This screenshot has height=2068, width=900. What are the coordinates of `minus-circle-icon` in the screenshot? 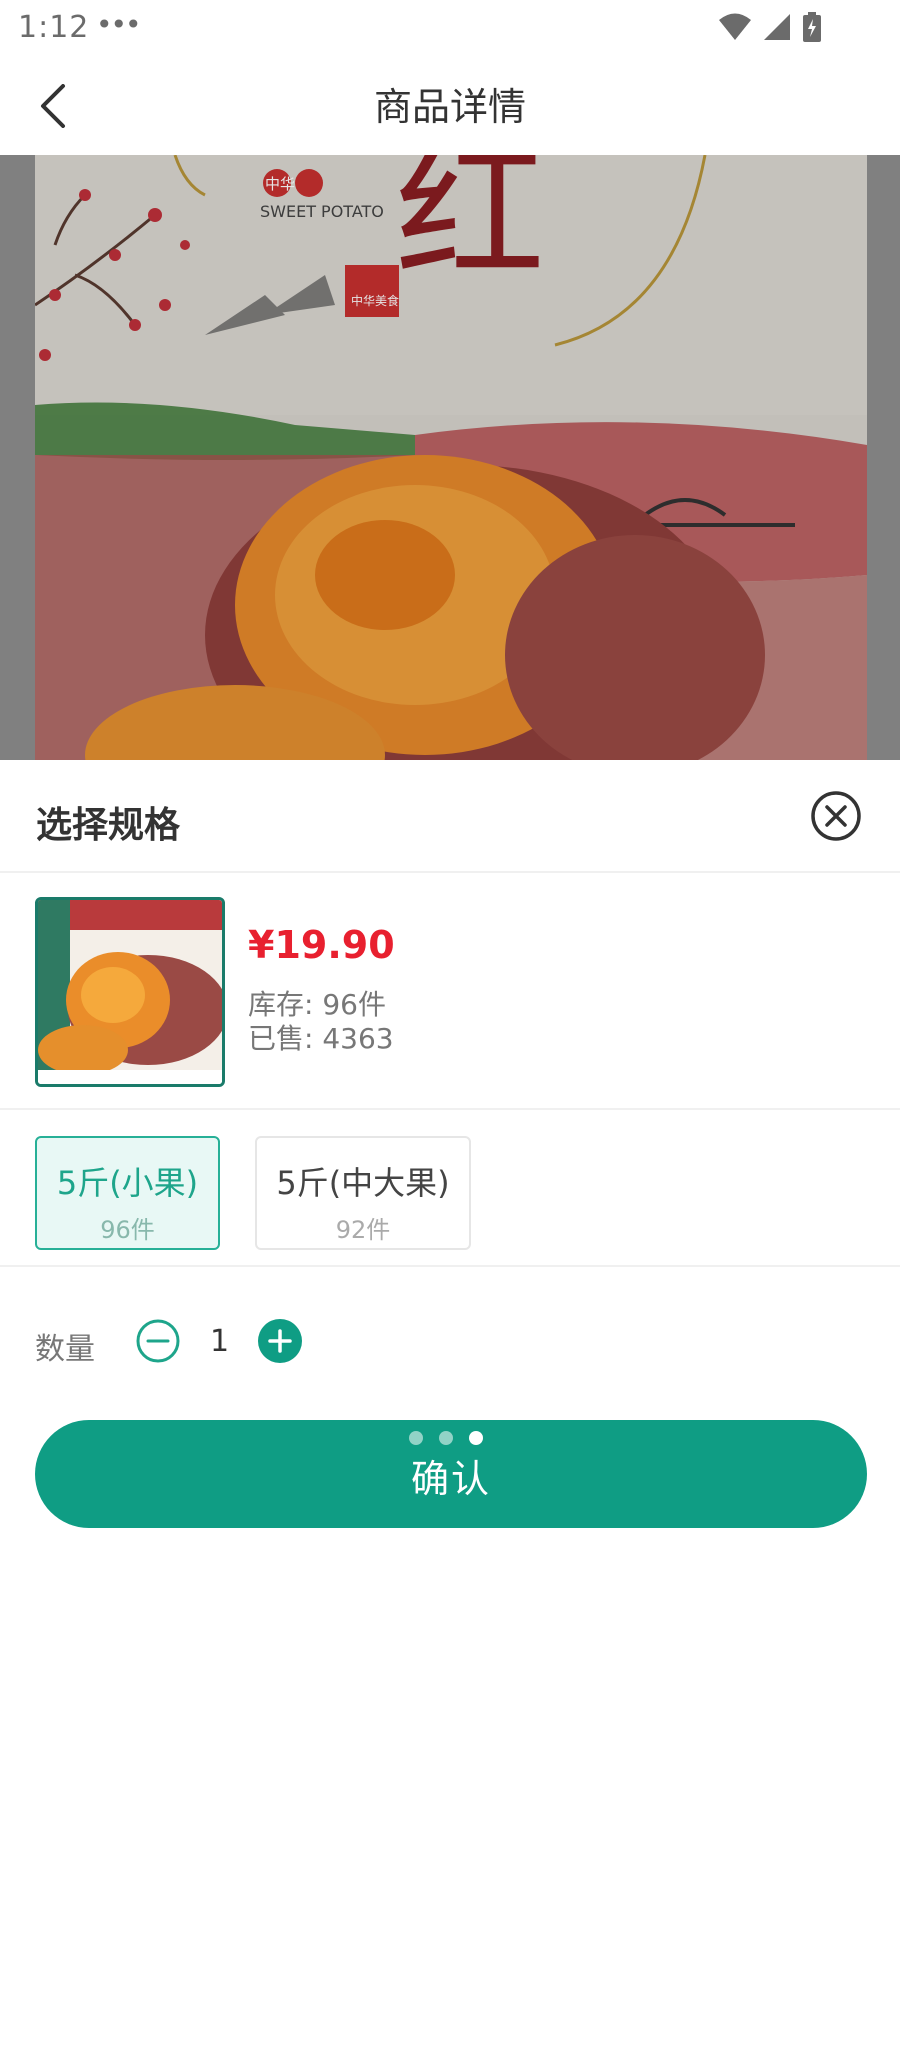 It's located at (158, 1341).